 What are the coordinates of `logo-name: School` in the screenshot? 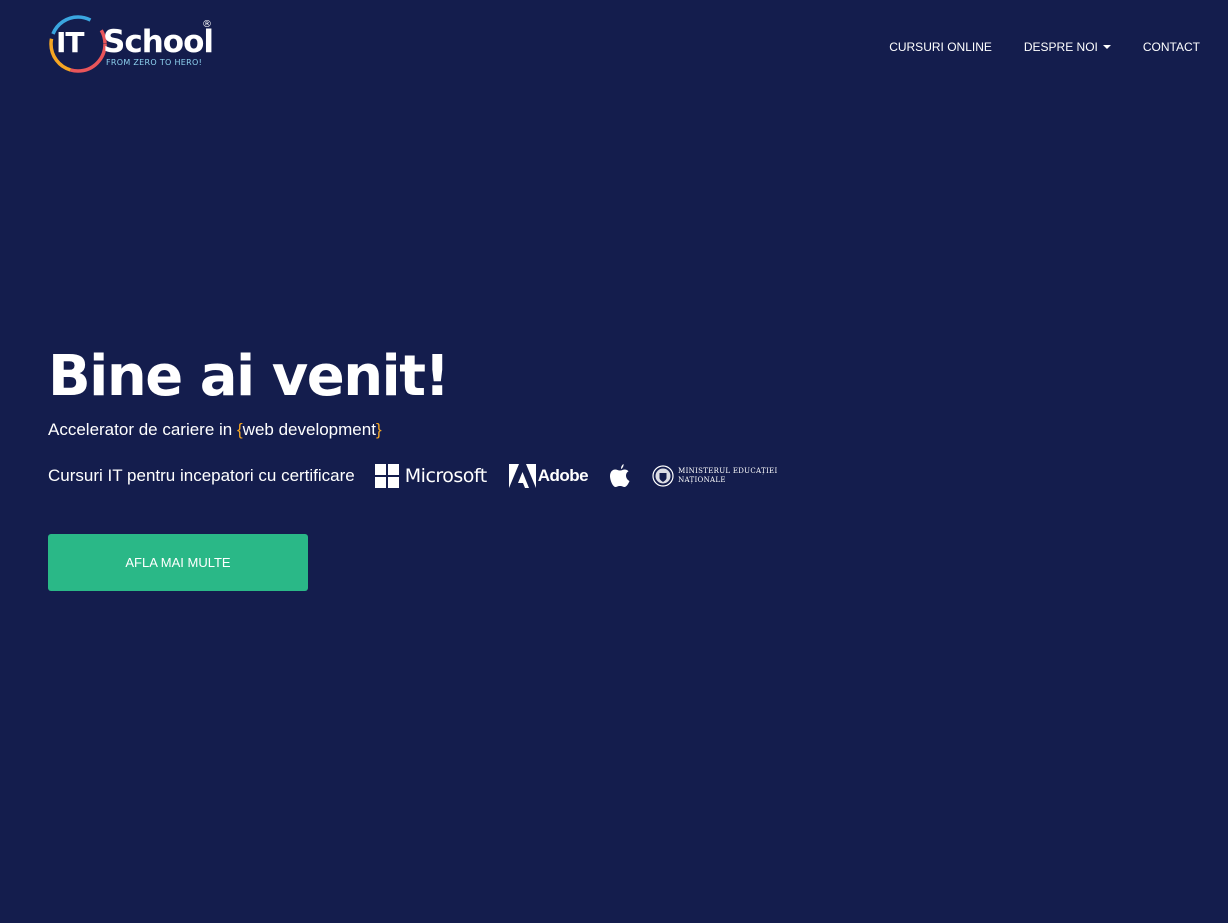 It's located at (158, 42).